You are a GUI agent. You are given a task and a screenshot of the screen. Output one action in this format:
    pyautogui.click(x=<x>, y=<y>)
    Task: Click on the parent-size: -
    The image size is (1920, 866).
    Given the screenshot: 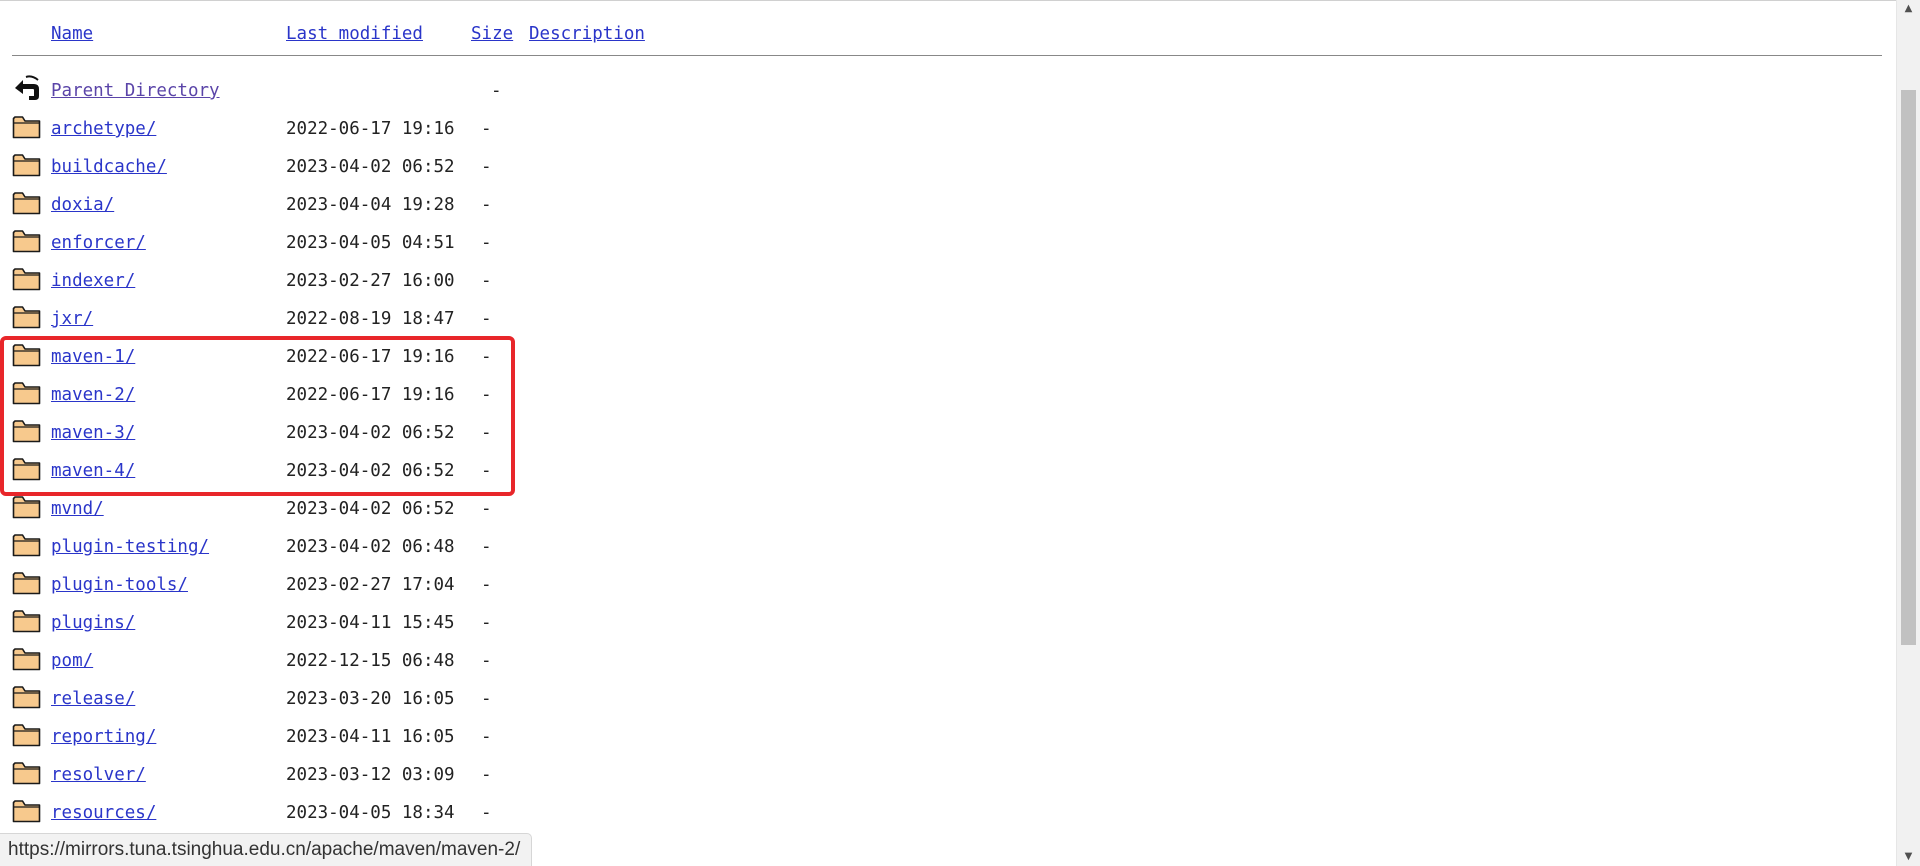 What is the action you would take?
    pyautogui.click(x=496, y=91)
    